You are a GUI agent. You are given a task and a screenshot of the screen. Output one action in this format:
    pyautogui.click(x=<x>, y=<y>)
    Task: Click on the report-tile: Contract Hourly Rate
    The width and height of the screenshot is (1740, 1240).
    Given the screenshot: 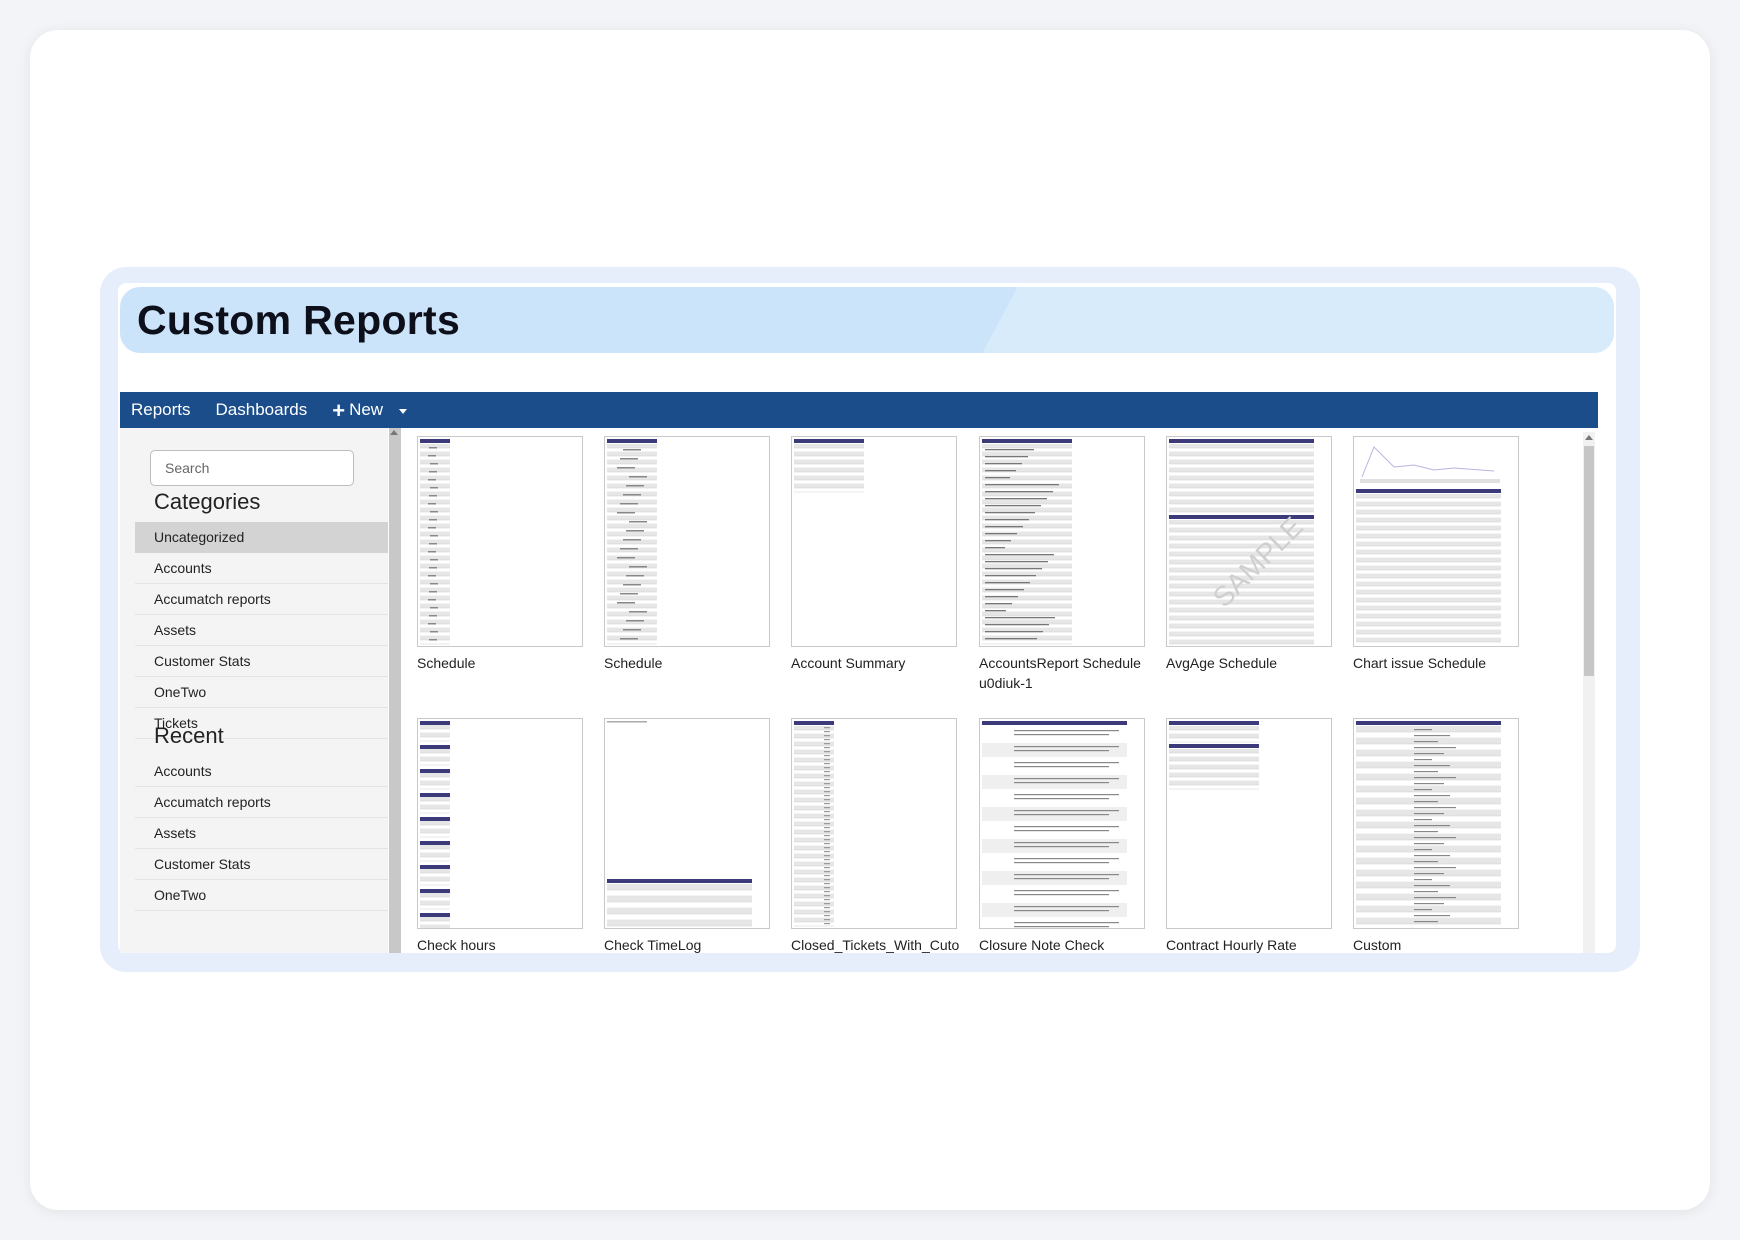 What is the action you would take?
    pyautogui.click(x=1249, y=835)
    